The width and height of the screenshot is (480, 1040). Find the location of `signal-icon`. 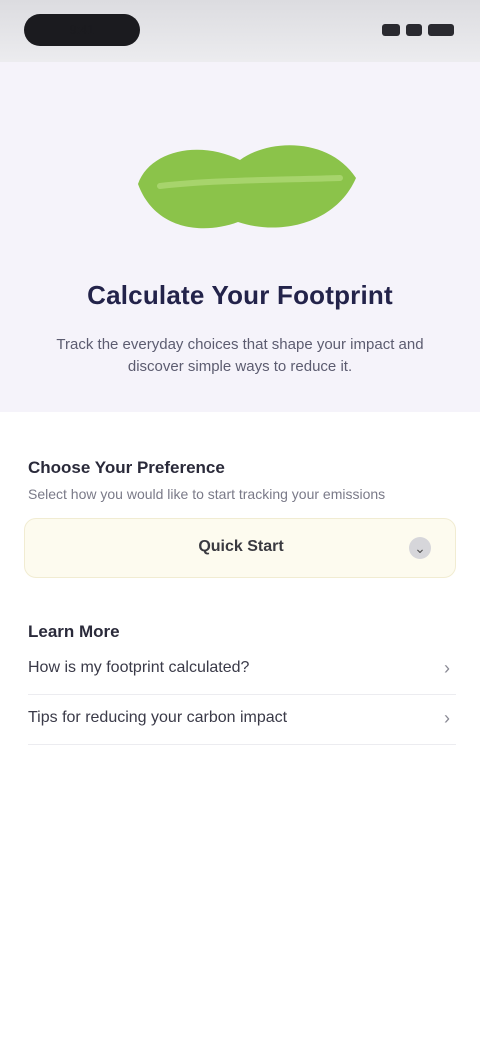

signal-icon is located at coordinates (391, 30).